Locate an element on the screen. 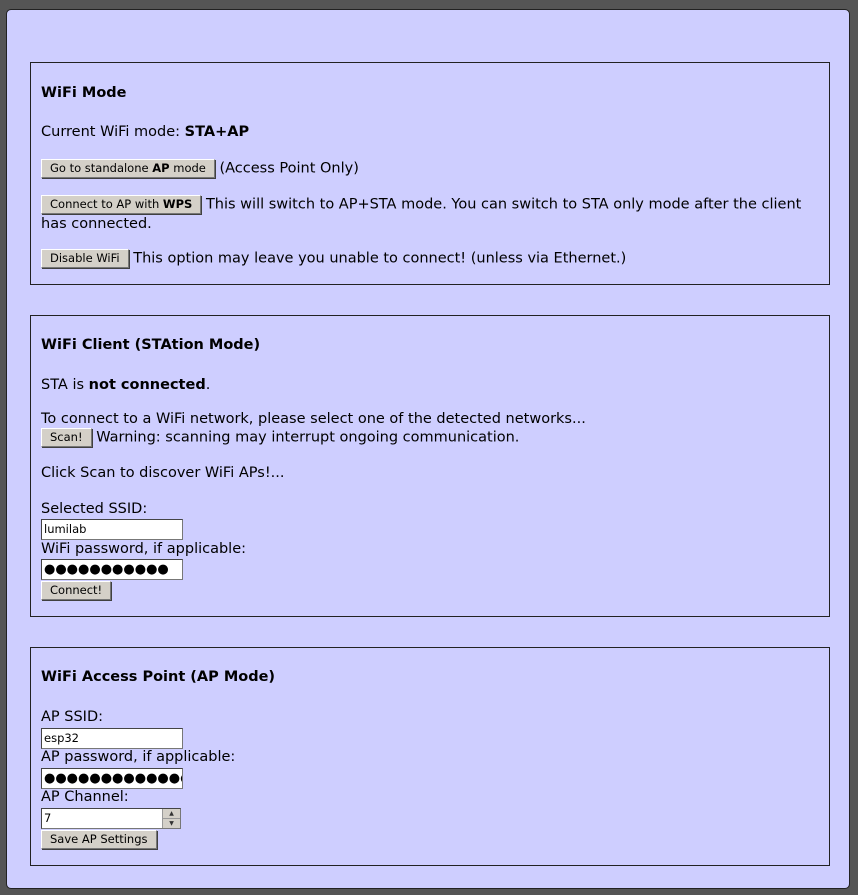 The image size is (858, 895). wifi-client-title: WiFi Client (STAtion Mode) is located at coordinates (151, 345).